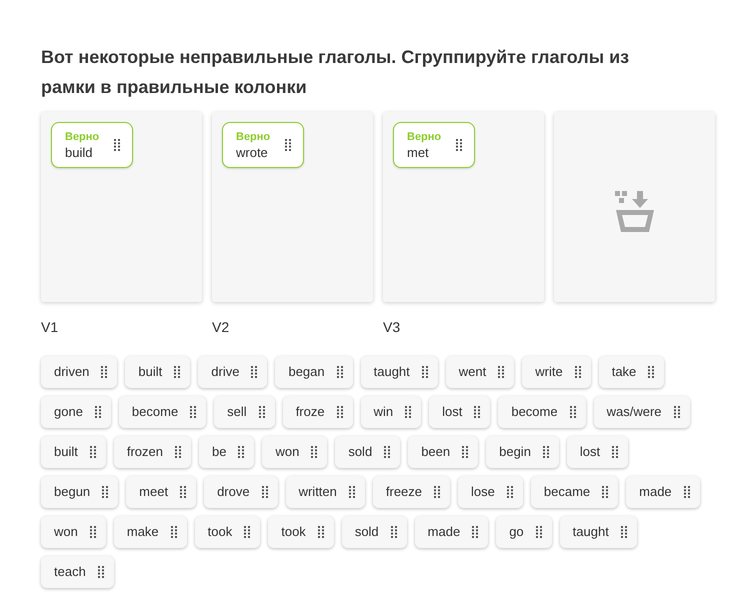 The width and height of the screenshot is (754, 598). I want to click on word-chip: written, so click(325, 492).